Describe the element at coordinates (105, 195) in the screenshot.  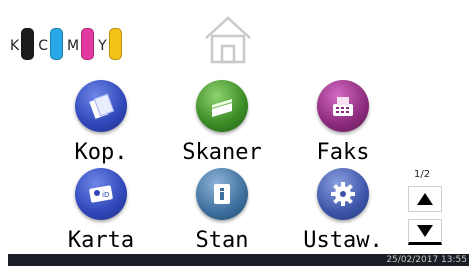
I see `svg-text: iD` at that location.